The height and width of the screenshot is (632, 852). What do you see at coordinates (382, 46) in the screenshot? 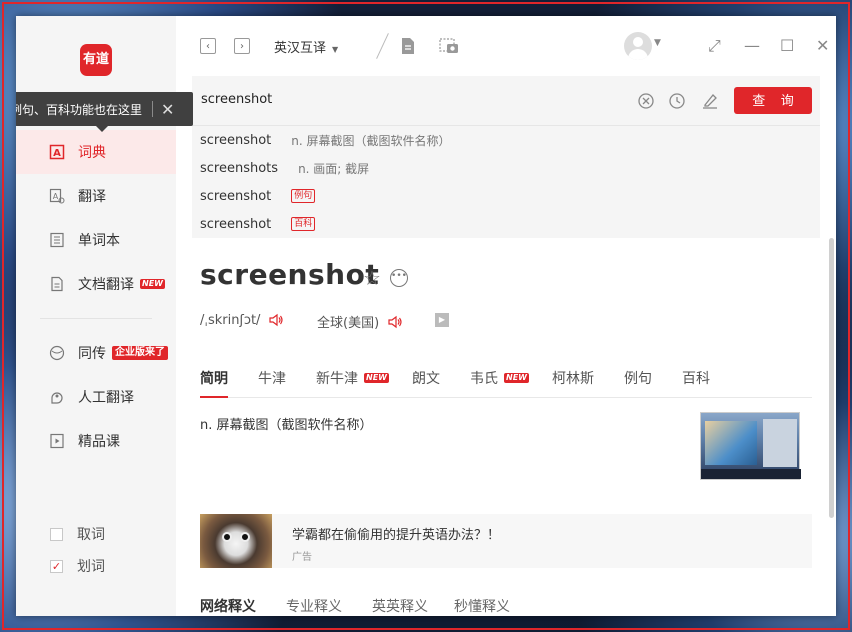
I see `toolbar-divider` at bounding box center [382, 46].